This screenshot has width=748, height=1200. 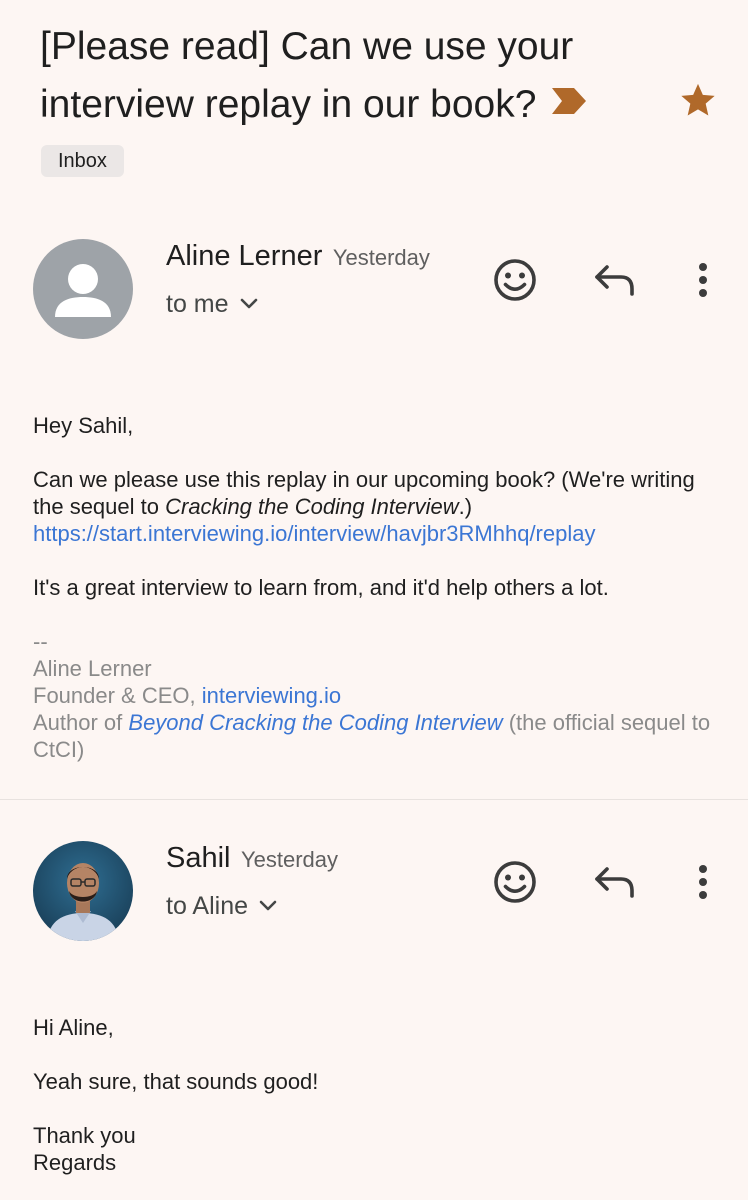 I want to click on person-placeholder-icon, so click(x=83, y=290).